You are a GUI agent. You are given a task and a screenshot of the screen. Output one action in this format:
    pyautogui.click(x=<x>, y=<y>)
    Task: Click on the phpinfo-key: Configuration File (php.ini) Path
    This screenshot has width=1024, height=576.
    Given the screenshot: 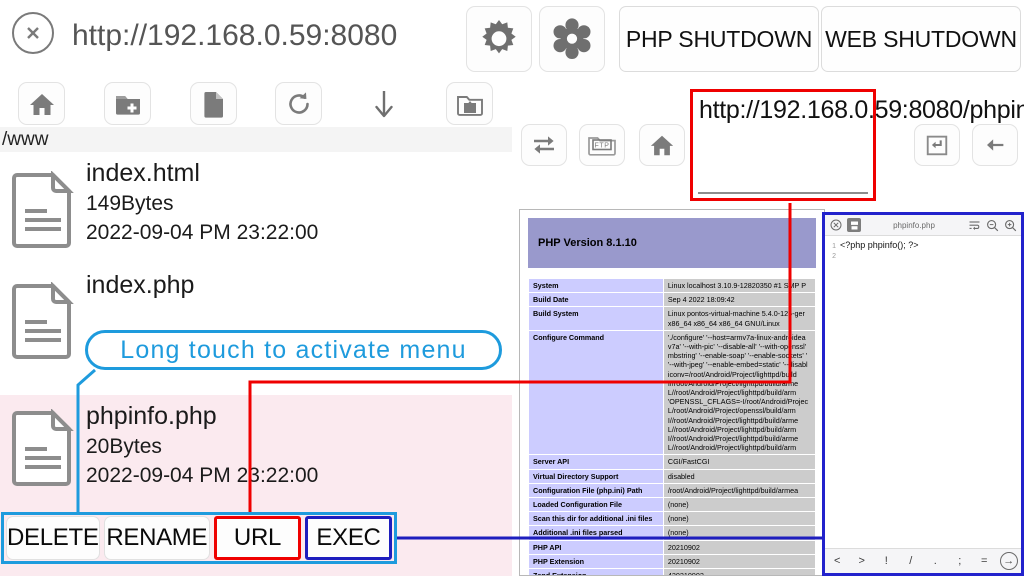 What is the action you would take?
    pyautogui.click(x=596, y=490)
    